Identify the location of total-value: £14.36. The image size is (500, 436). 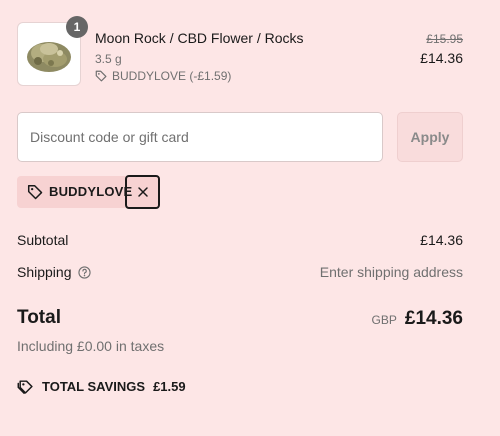
(433, 318).